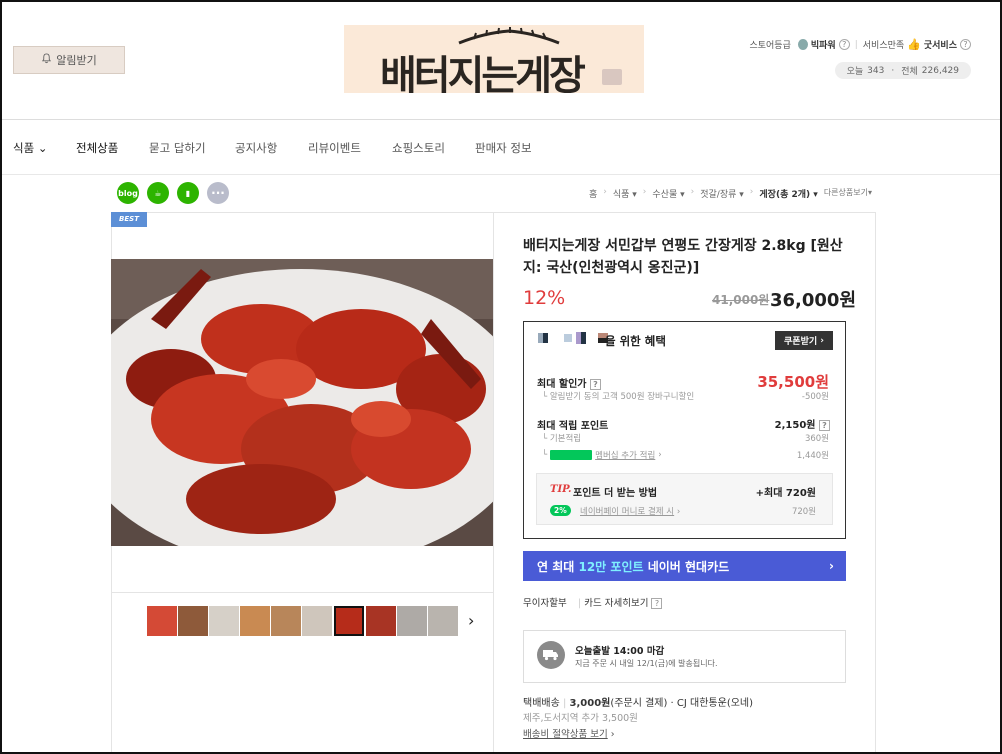 The height and width of the screenshot is (754, 1002). I want to click on shipping-carrier: CJ 대한통운(오네), so click(715, 703).